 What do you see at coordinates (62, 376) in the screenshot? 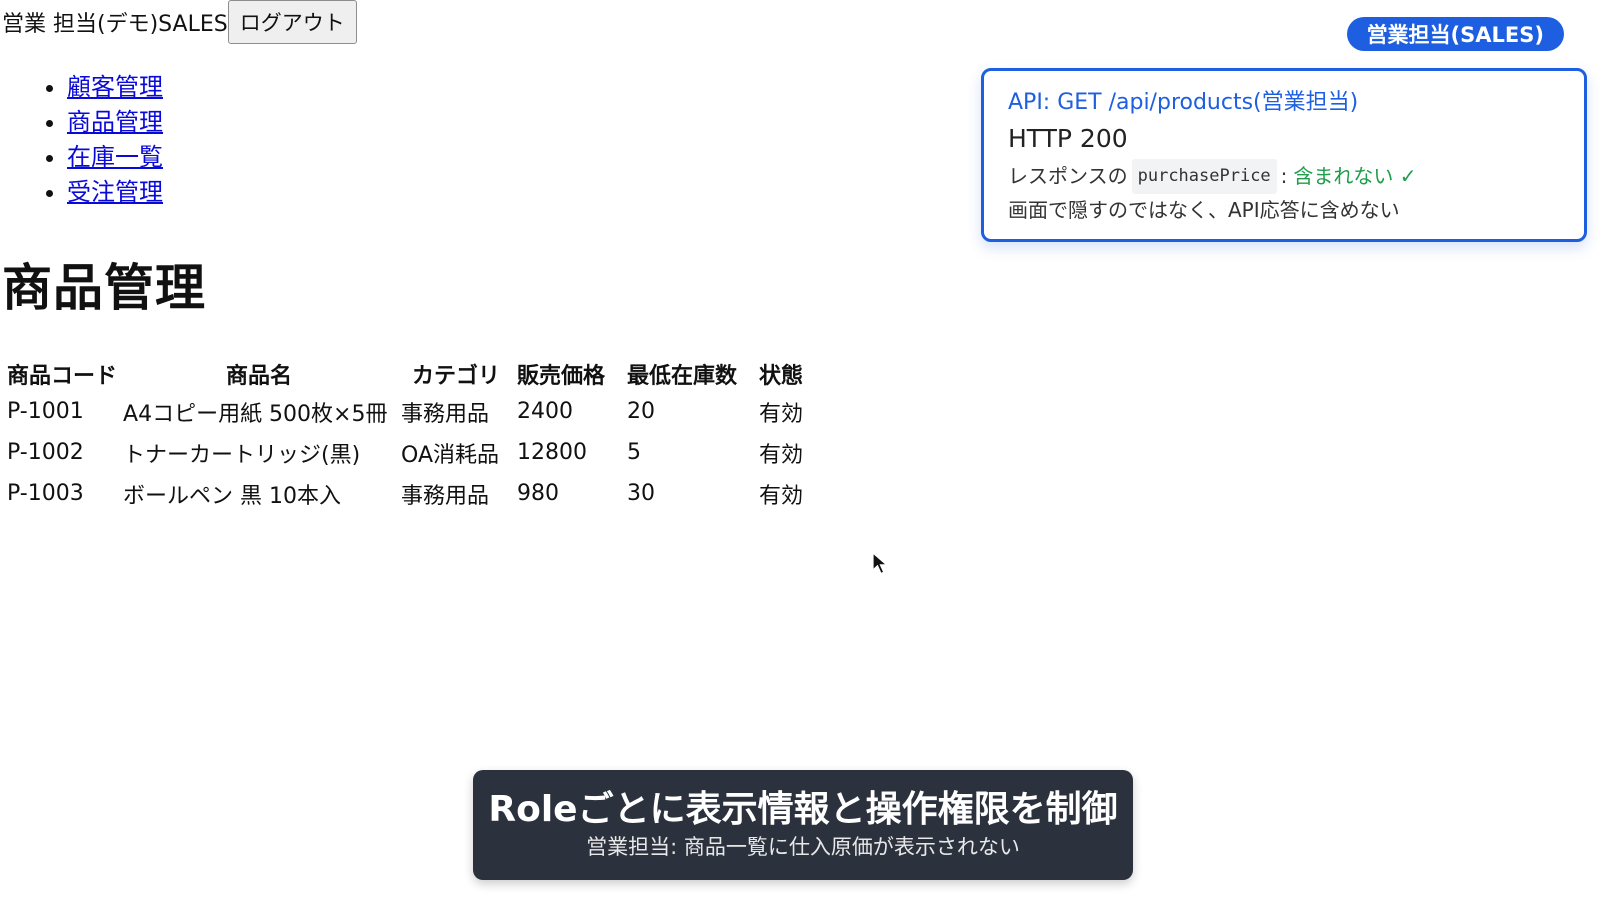
I see `column-header-code: 商品コード` at bounding box center [62, 376].